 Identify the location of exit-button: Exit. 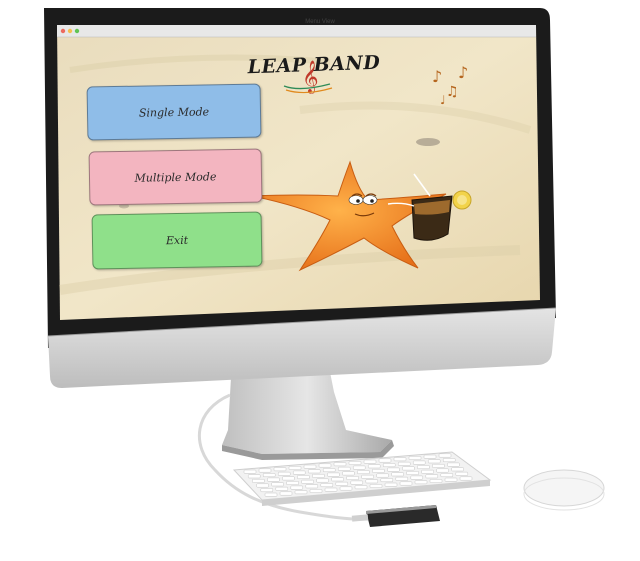
(177, 240).